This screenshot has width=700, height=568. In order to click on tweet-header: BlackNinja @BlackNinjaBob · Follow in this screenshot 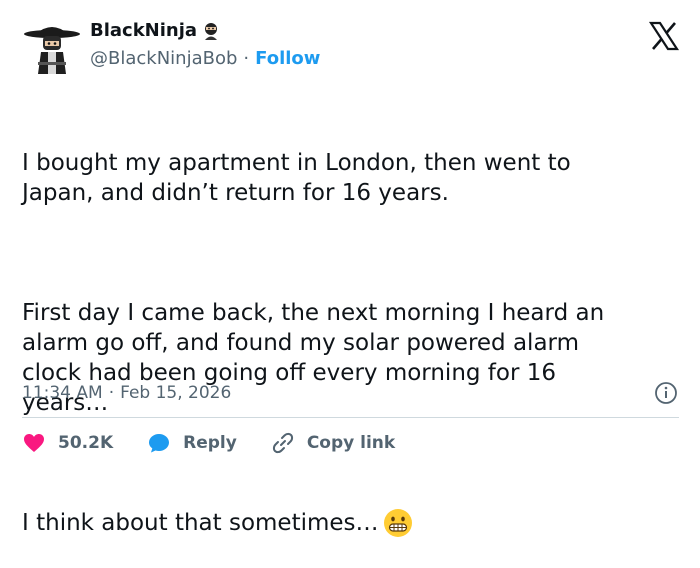, I will do `click(352, 44)`.